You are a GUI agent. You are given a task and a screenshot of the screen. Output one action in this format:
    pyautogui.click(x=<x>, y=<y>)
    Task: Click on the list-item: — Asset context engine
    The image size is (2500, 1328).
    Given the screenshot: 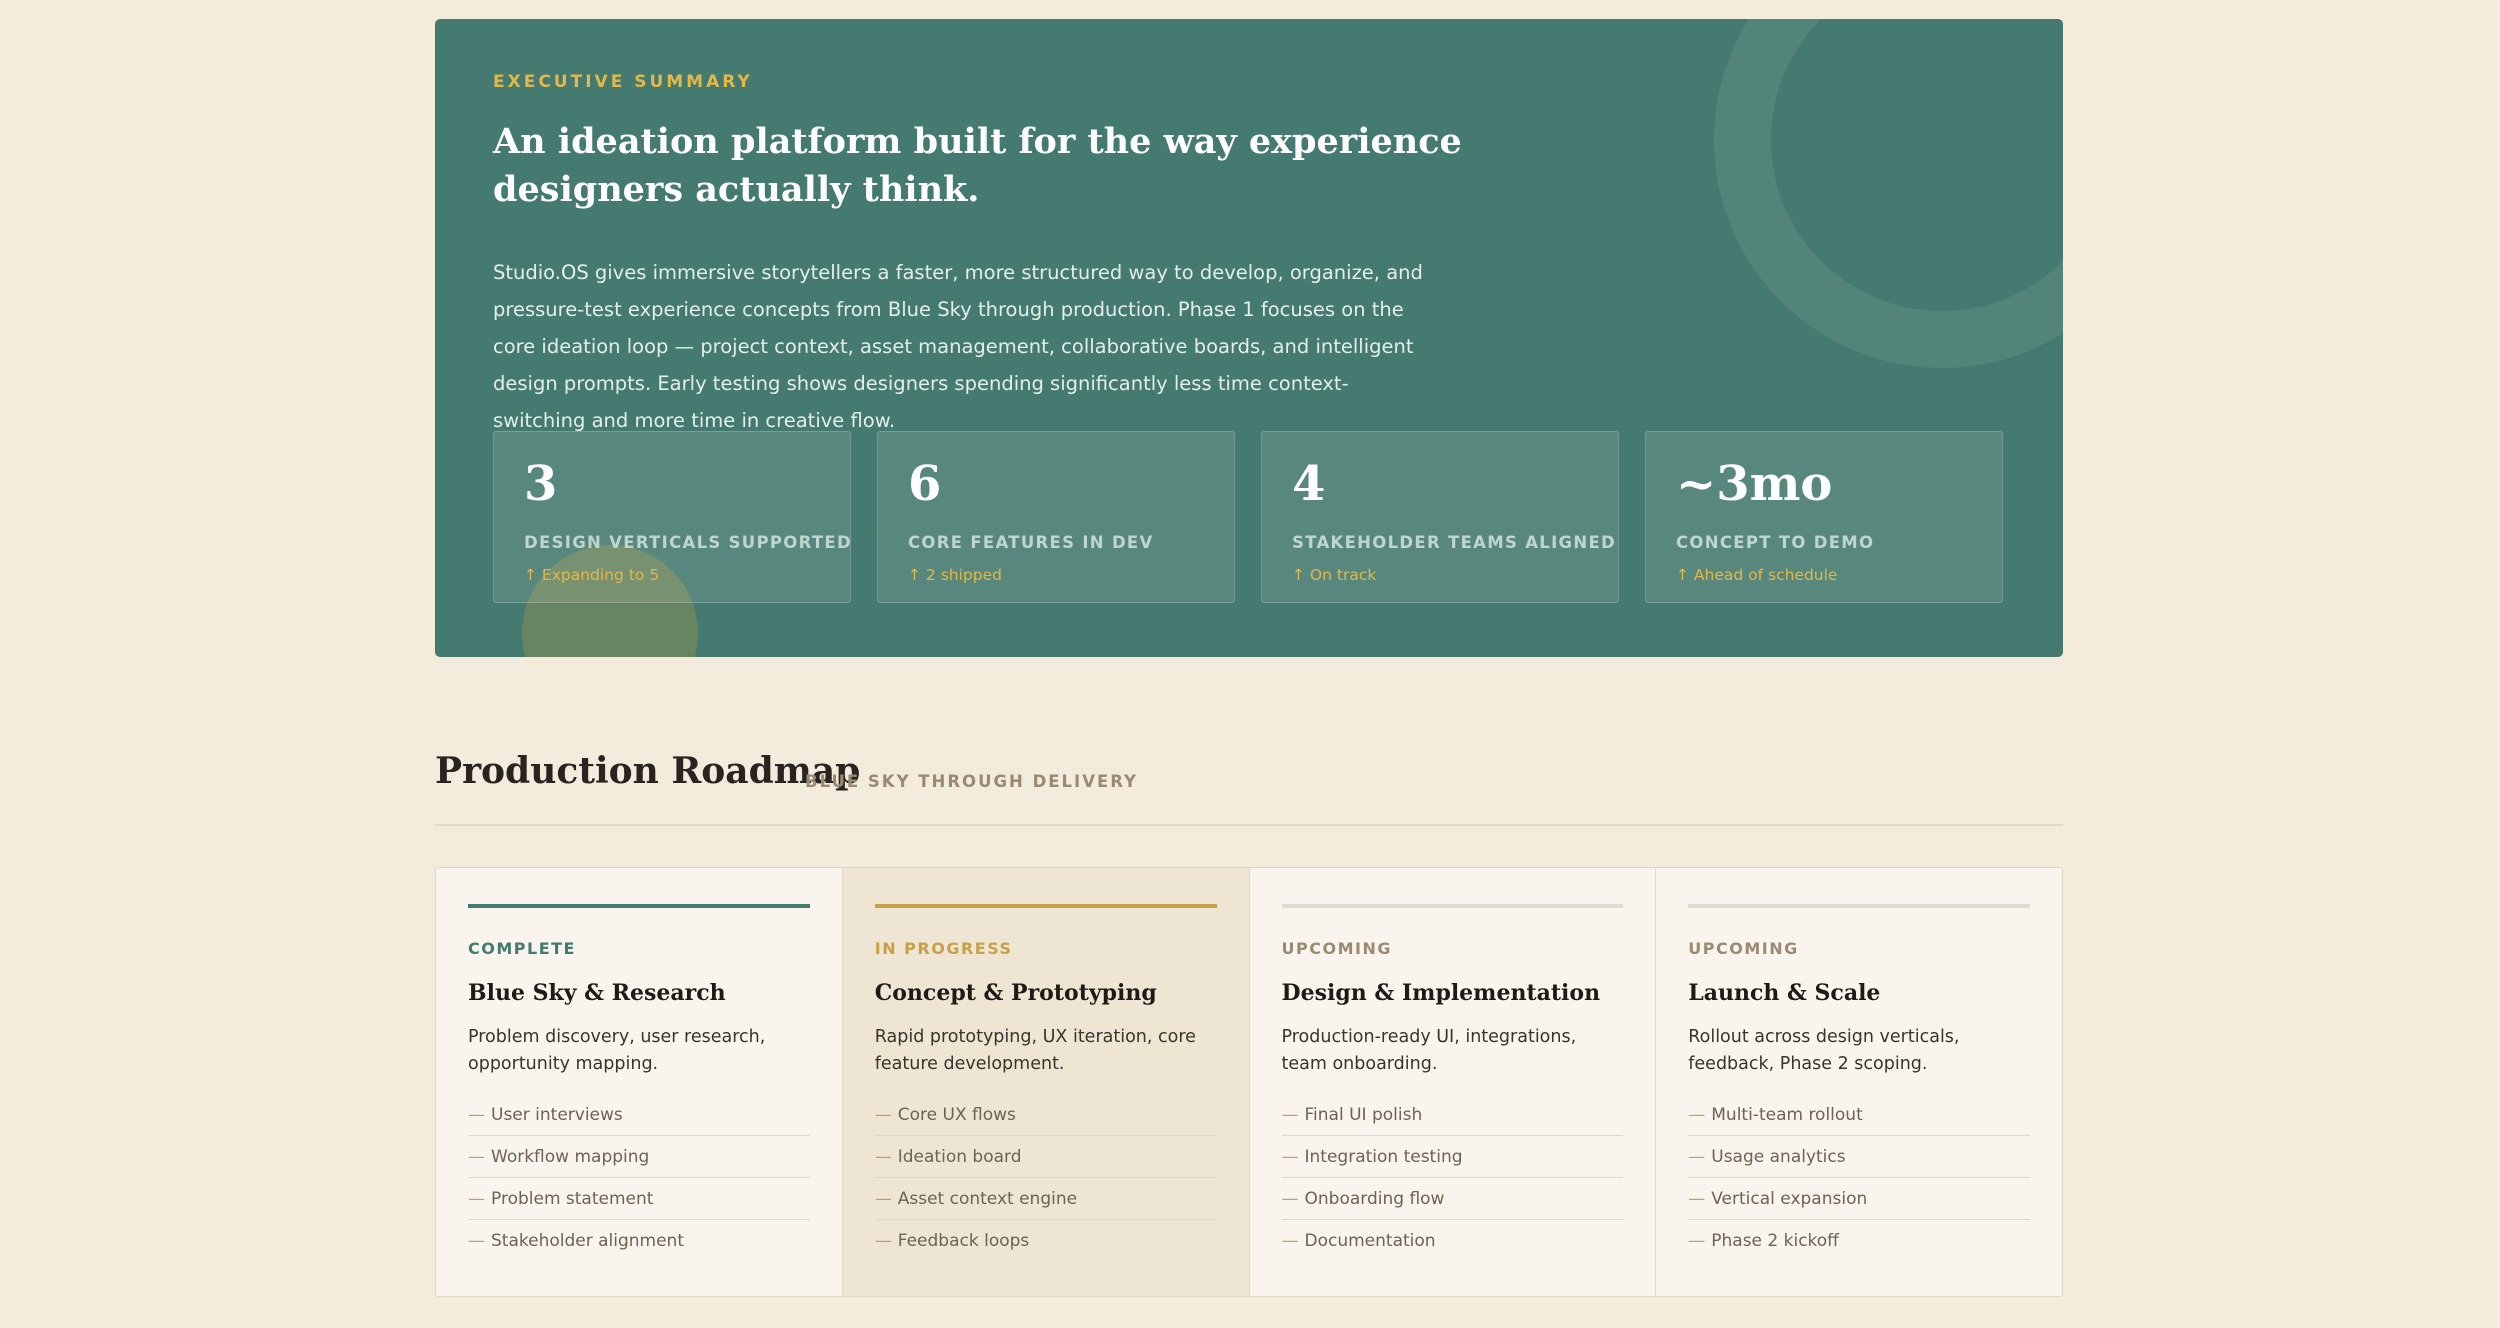 What is the action you would take?
    pyautogui.click(x=1045, y=1199)
    